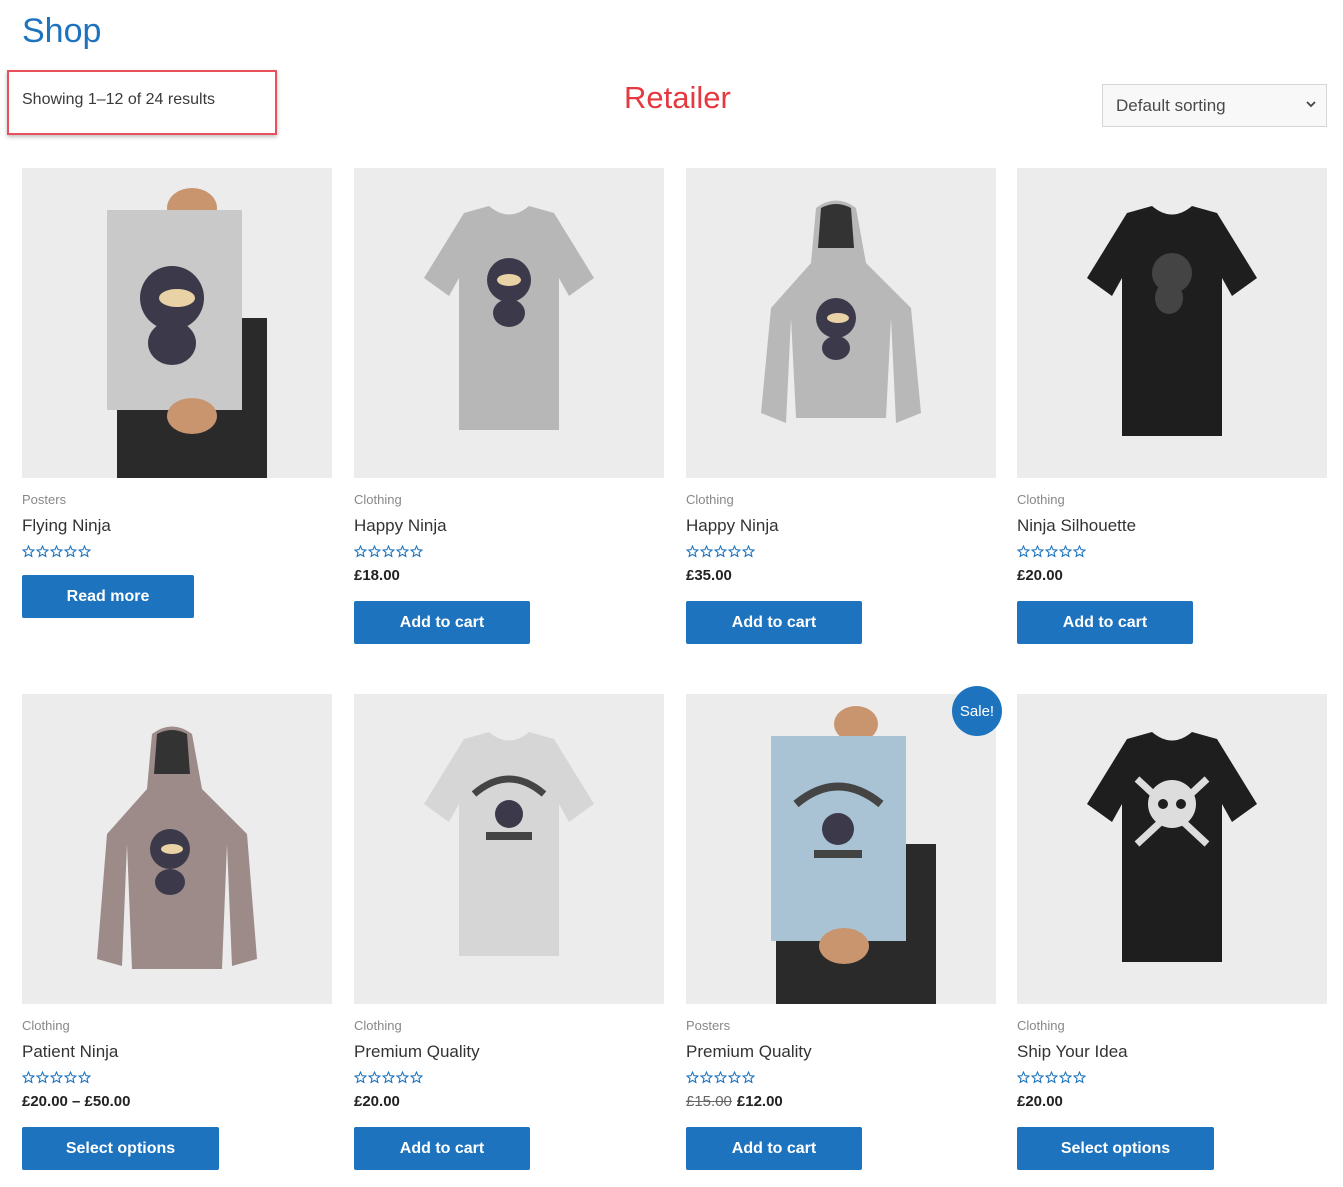  Describe the element at coordinates (70, 1052) in the screenshot. I see `product-title: Patient Ninja` at that location.